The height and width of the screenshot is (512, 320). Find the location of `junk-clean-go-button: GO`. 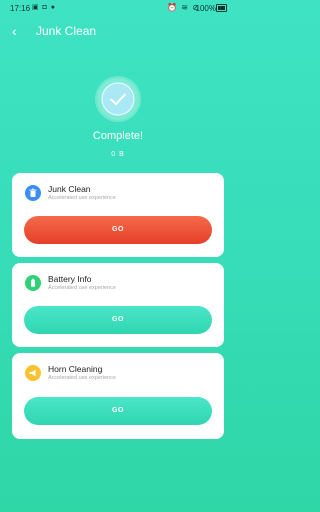

junk-clean-go-button: GO is located at coordinates (118, 230).